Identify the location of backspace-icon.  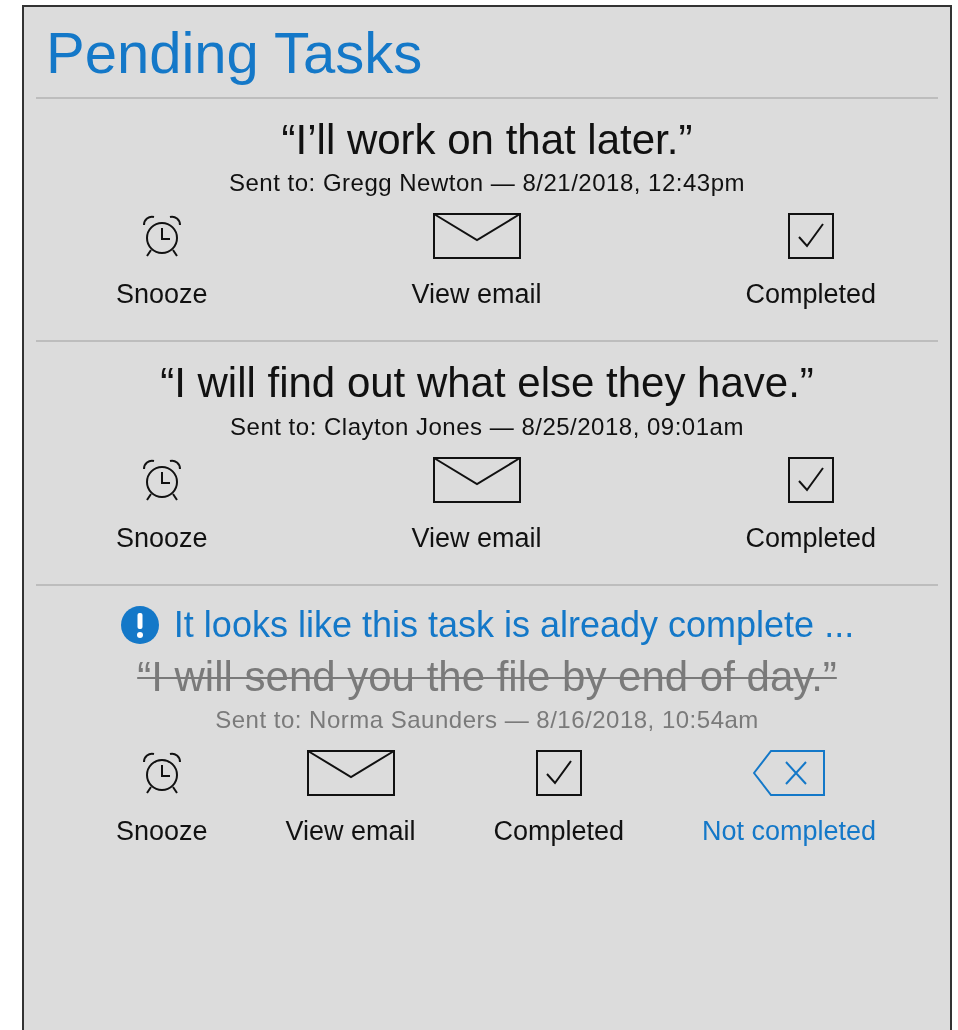
(788, 772).